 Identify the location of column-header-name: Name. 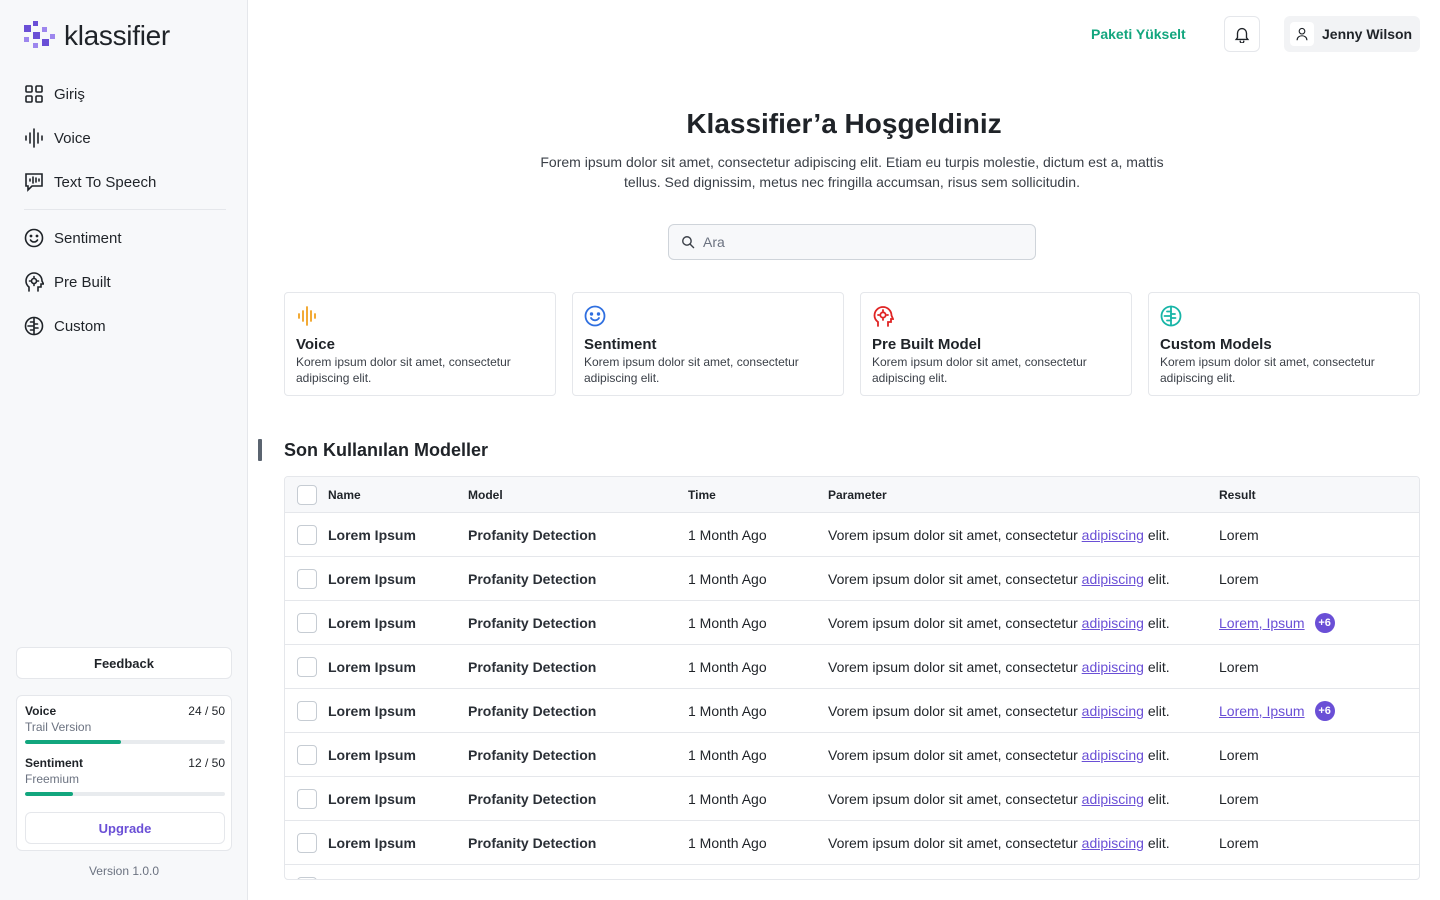
(344, 494).